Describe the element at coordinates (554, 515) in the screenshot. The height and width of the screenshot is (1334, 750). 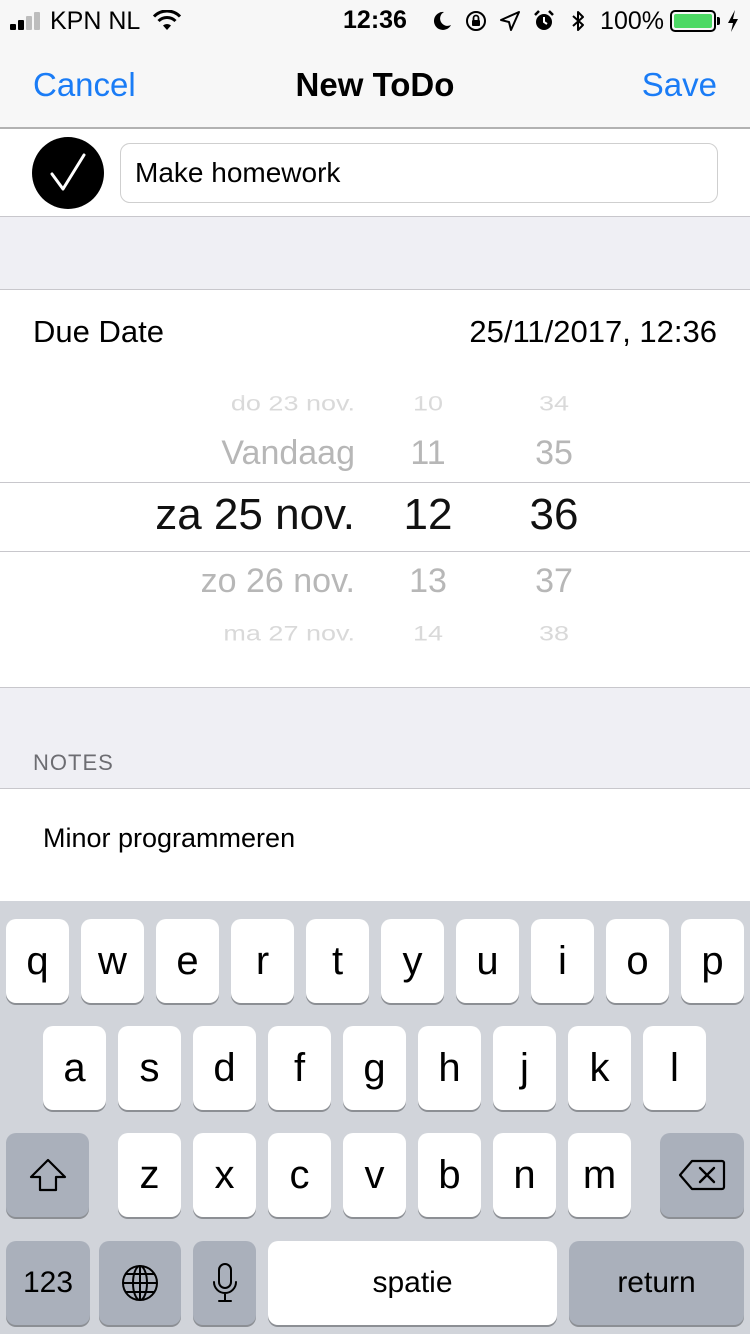
I see `picker-minute-selected: 36` at that location.